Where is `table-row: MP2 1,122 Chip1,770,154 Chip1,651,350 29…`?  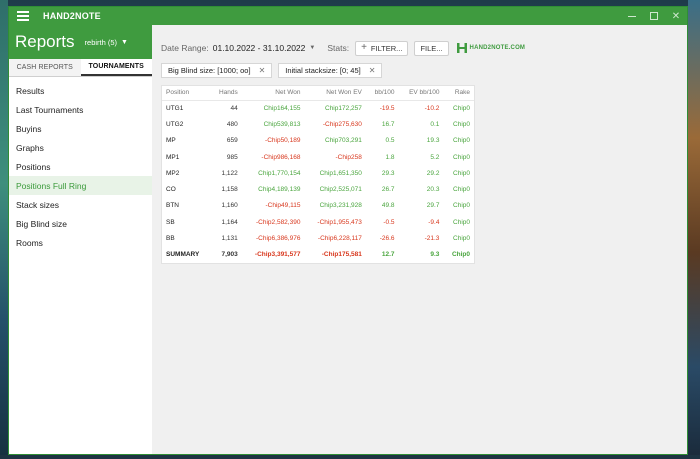 table-row: MP2 1,122 Chip1,770,154 Chip1,651,350 29… is located at coordinates (318, 173).